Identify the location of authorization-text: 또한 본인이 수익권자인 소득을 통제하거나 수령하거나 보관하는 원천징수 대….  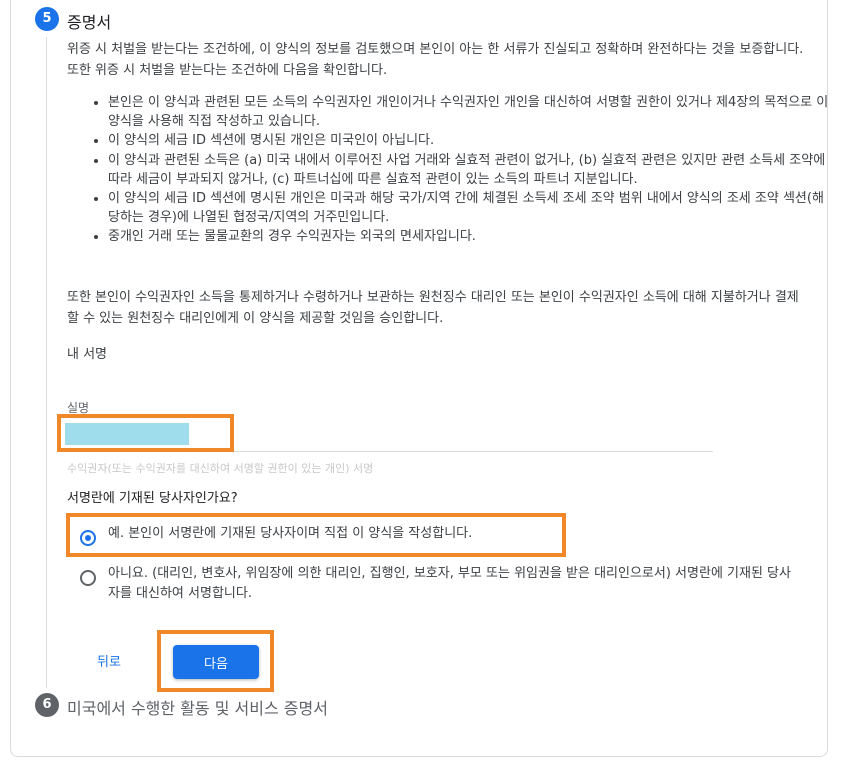
(433, 308).